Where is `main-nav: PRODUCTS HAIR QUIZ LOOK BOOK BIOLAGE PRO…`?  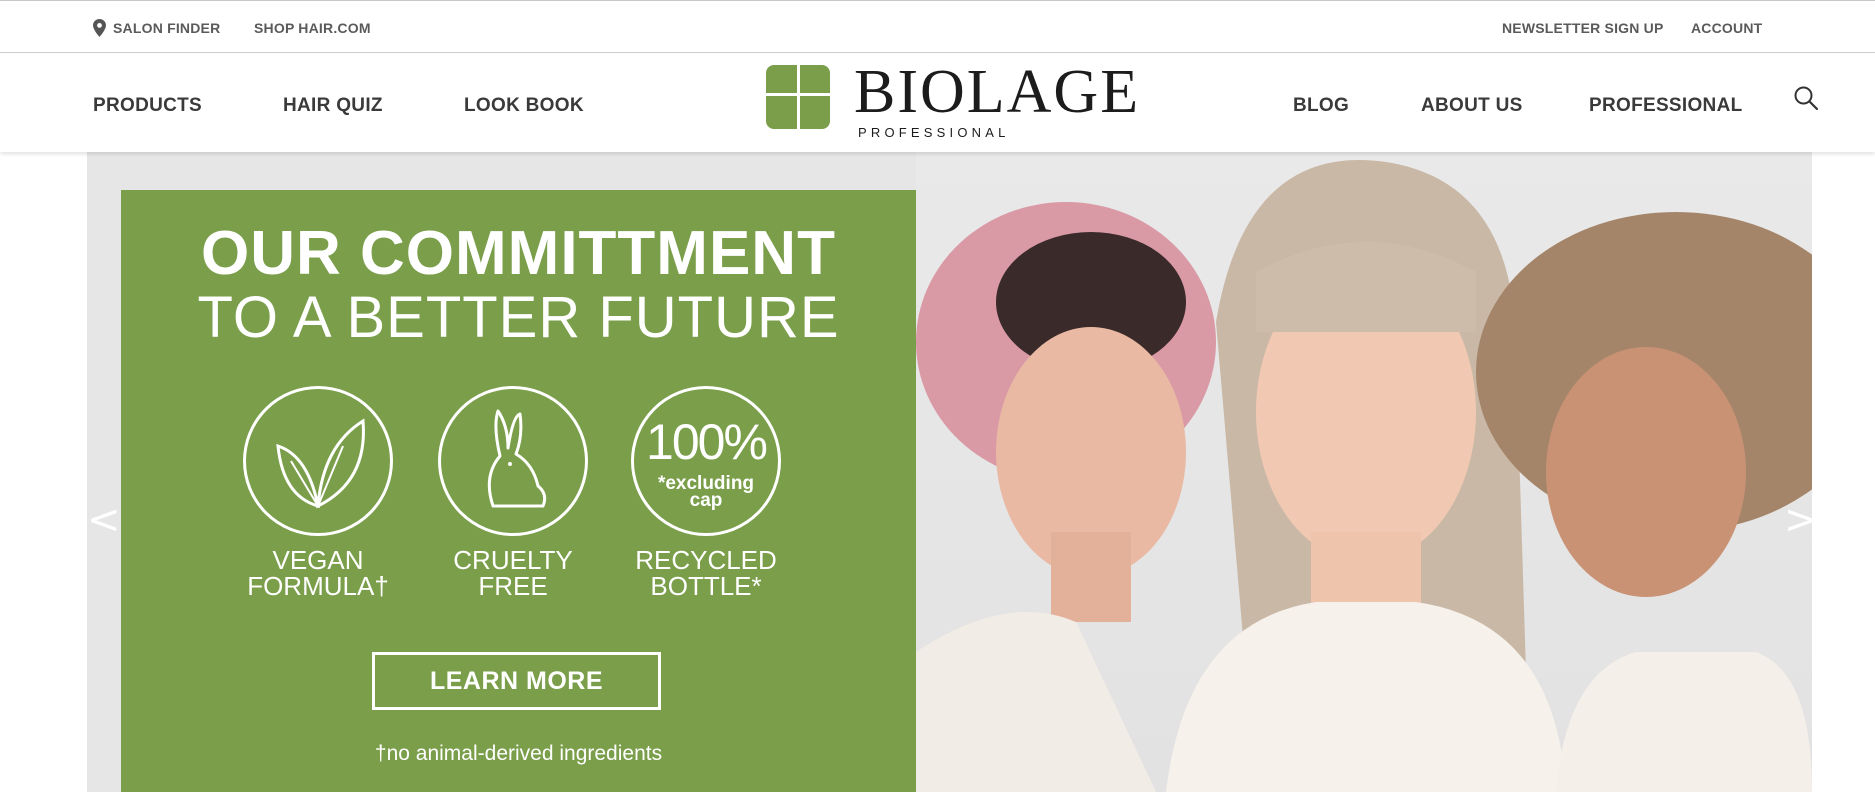 main-nav: PRODUCTS HAIR QUIZ LOOK BOOK BIOLAGE PRO… is located at coordinates (937, 102).